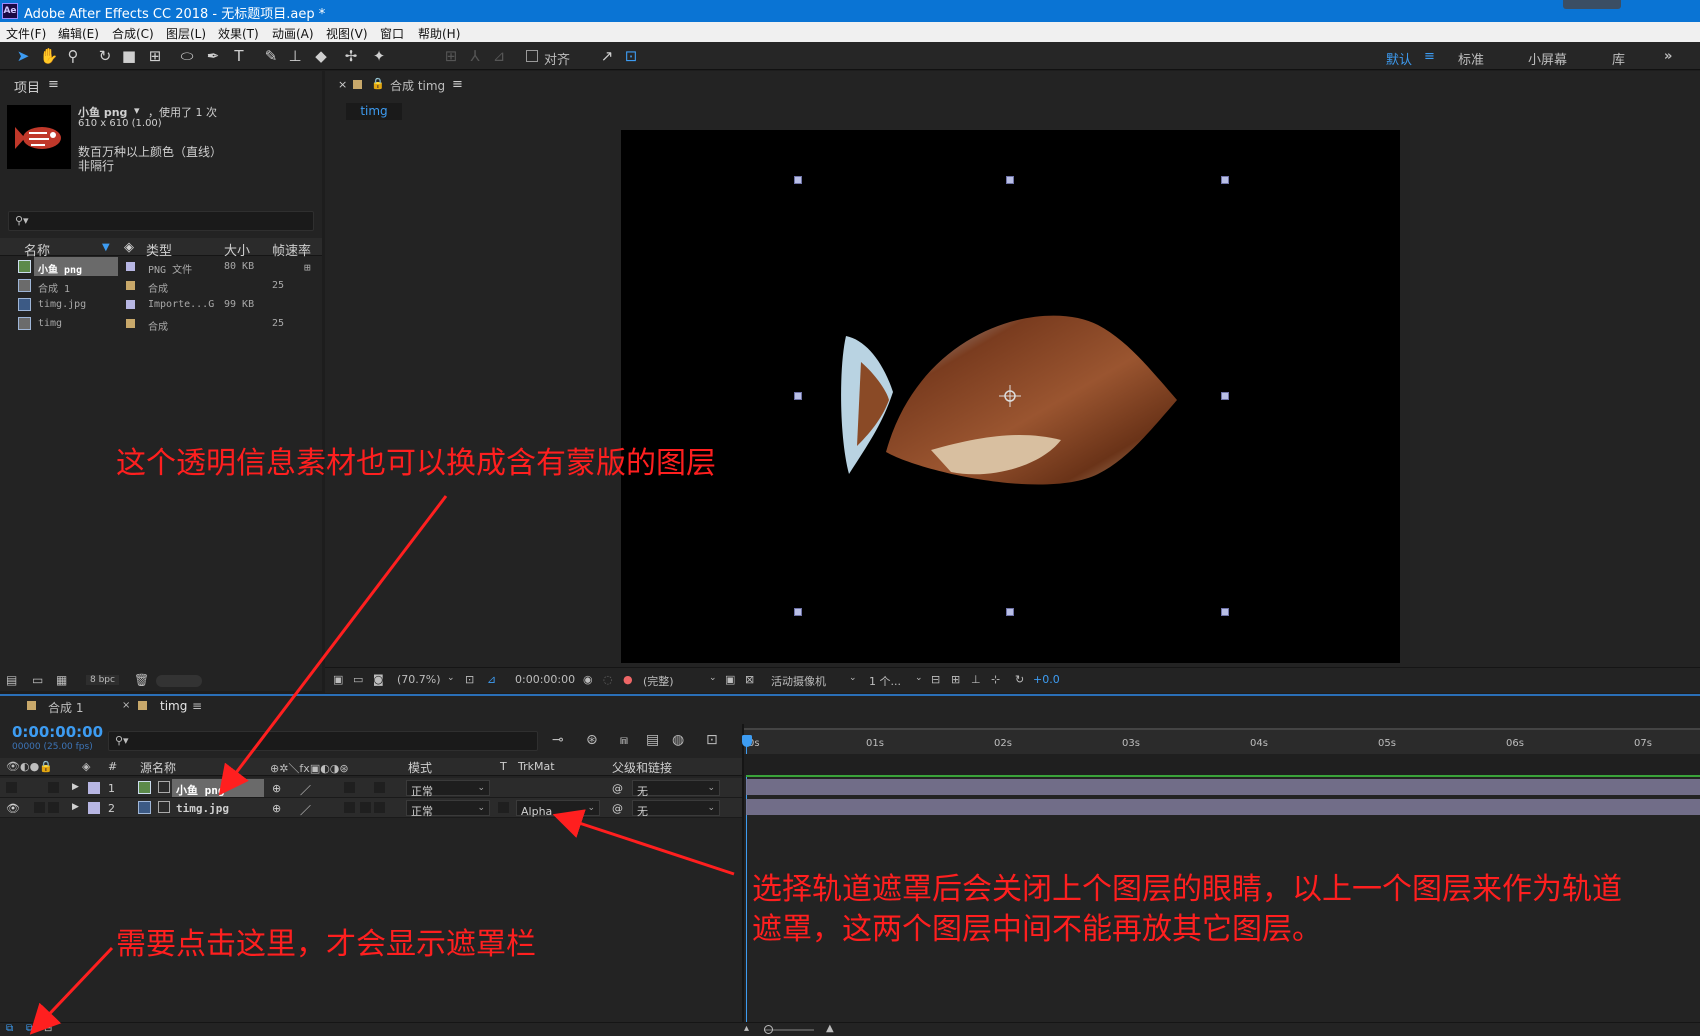  I want to click on project-row: 合成 1 合成 25, so click(161, 285).